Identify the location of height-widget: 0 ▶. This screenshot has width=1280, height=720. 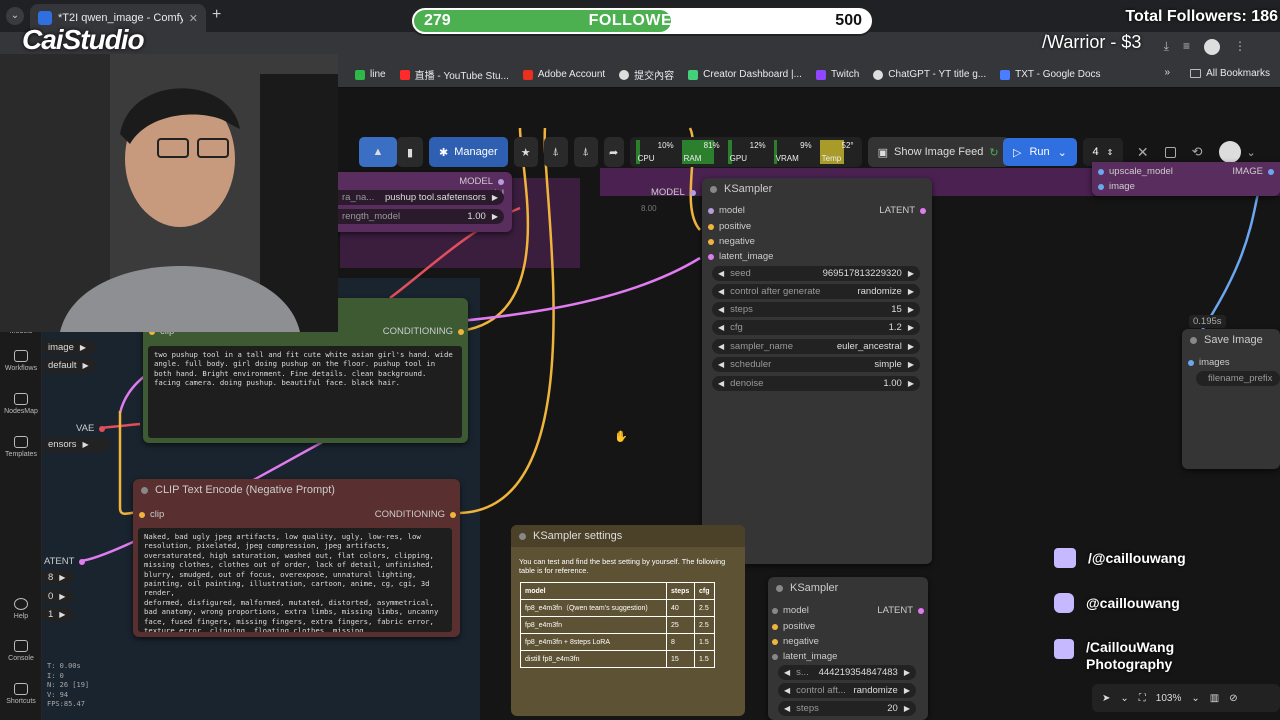
(58, 596).